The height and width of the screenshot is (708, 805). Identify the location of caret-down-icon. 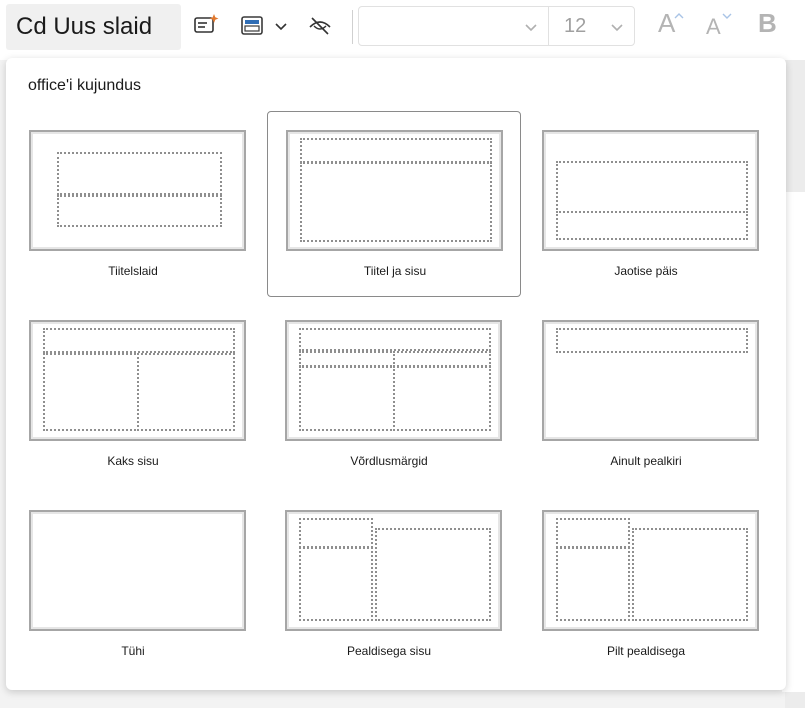
(727, 16).